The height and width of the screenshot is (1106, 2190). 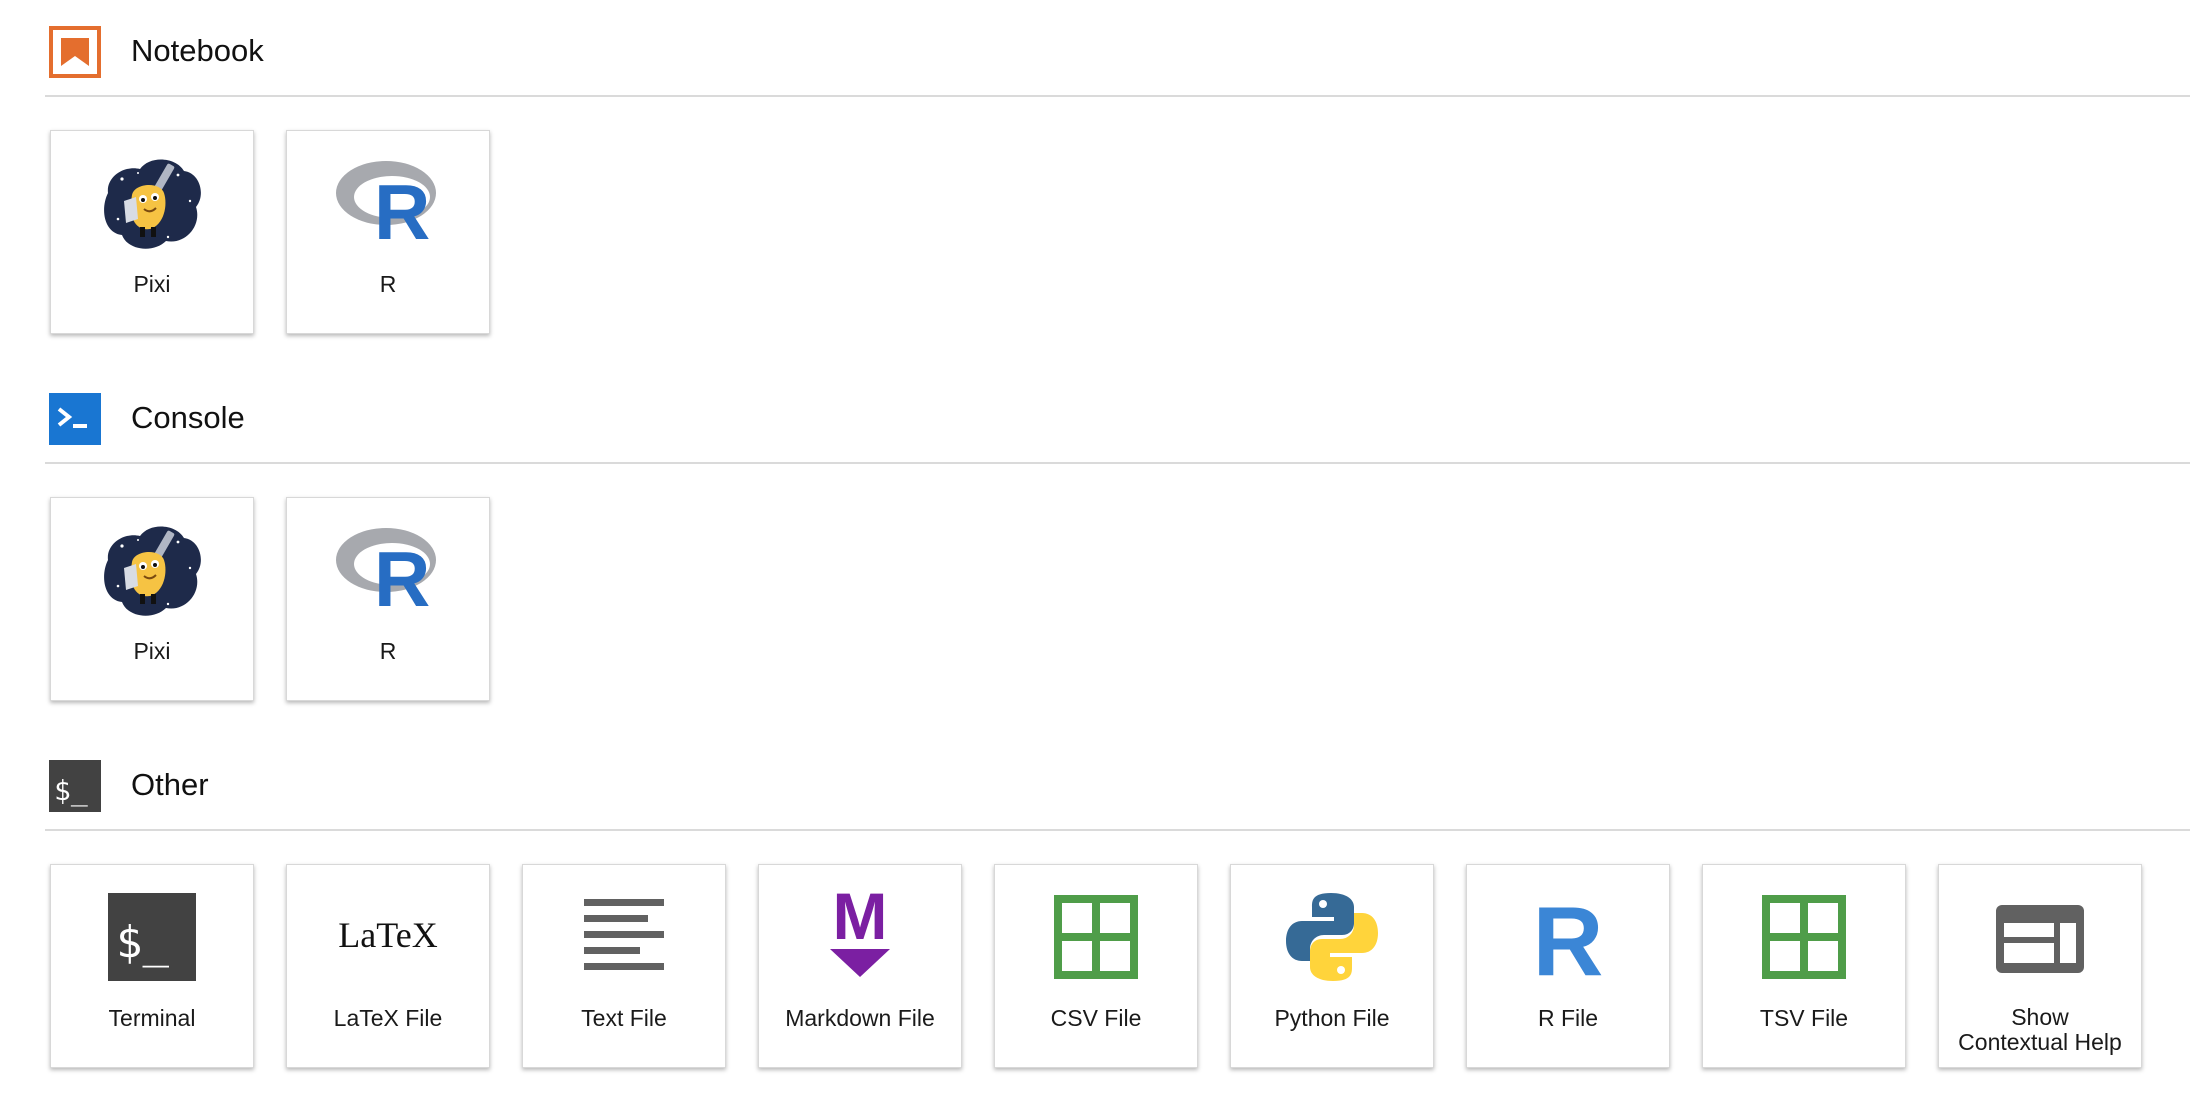 What do you see at coordinates (1117, 48) in the screenshot?
I see `notebook-section-header: Notebook` at bounding box center [1117, 48].